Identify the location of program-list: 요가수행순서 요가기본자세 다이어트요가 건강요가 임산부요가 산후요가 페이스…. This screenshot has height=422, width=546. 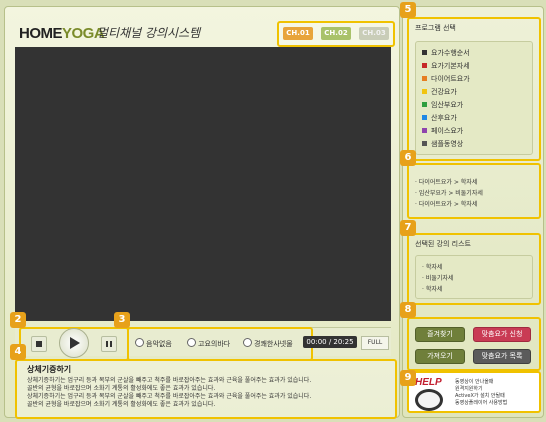
(474, 98).